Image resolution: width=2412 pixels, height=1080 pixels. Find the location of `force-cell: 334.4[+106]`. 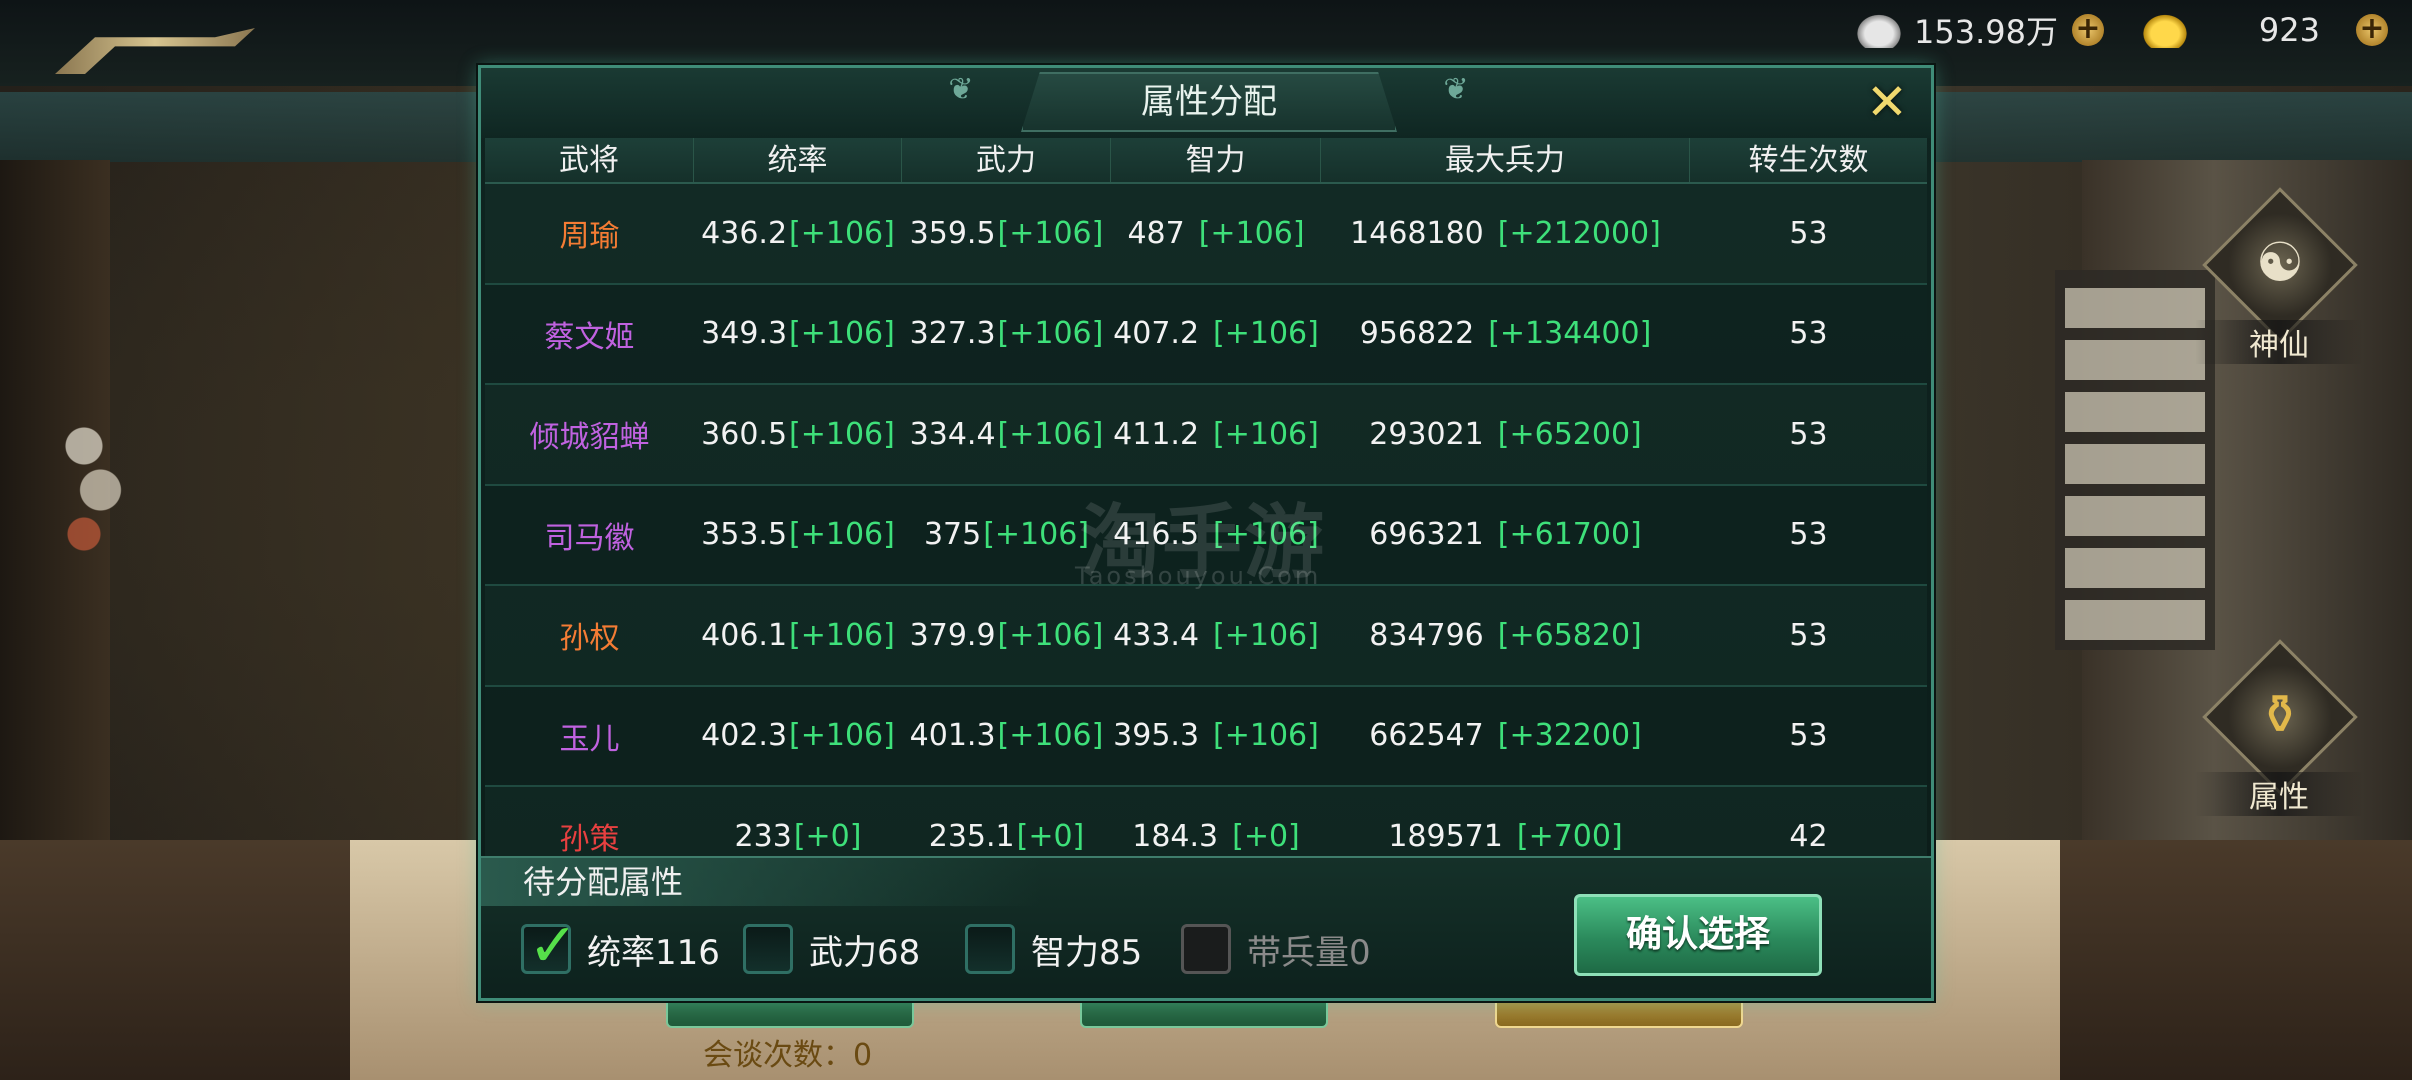

force-cell: 334.4[+106] is located at coordinates (1006, 434).